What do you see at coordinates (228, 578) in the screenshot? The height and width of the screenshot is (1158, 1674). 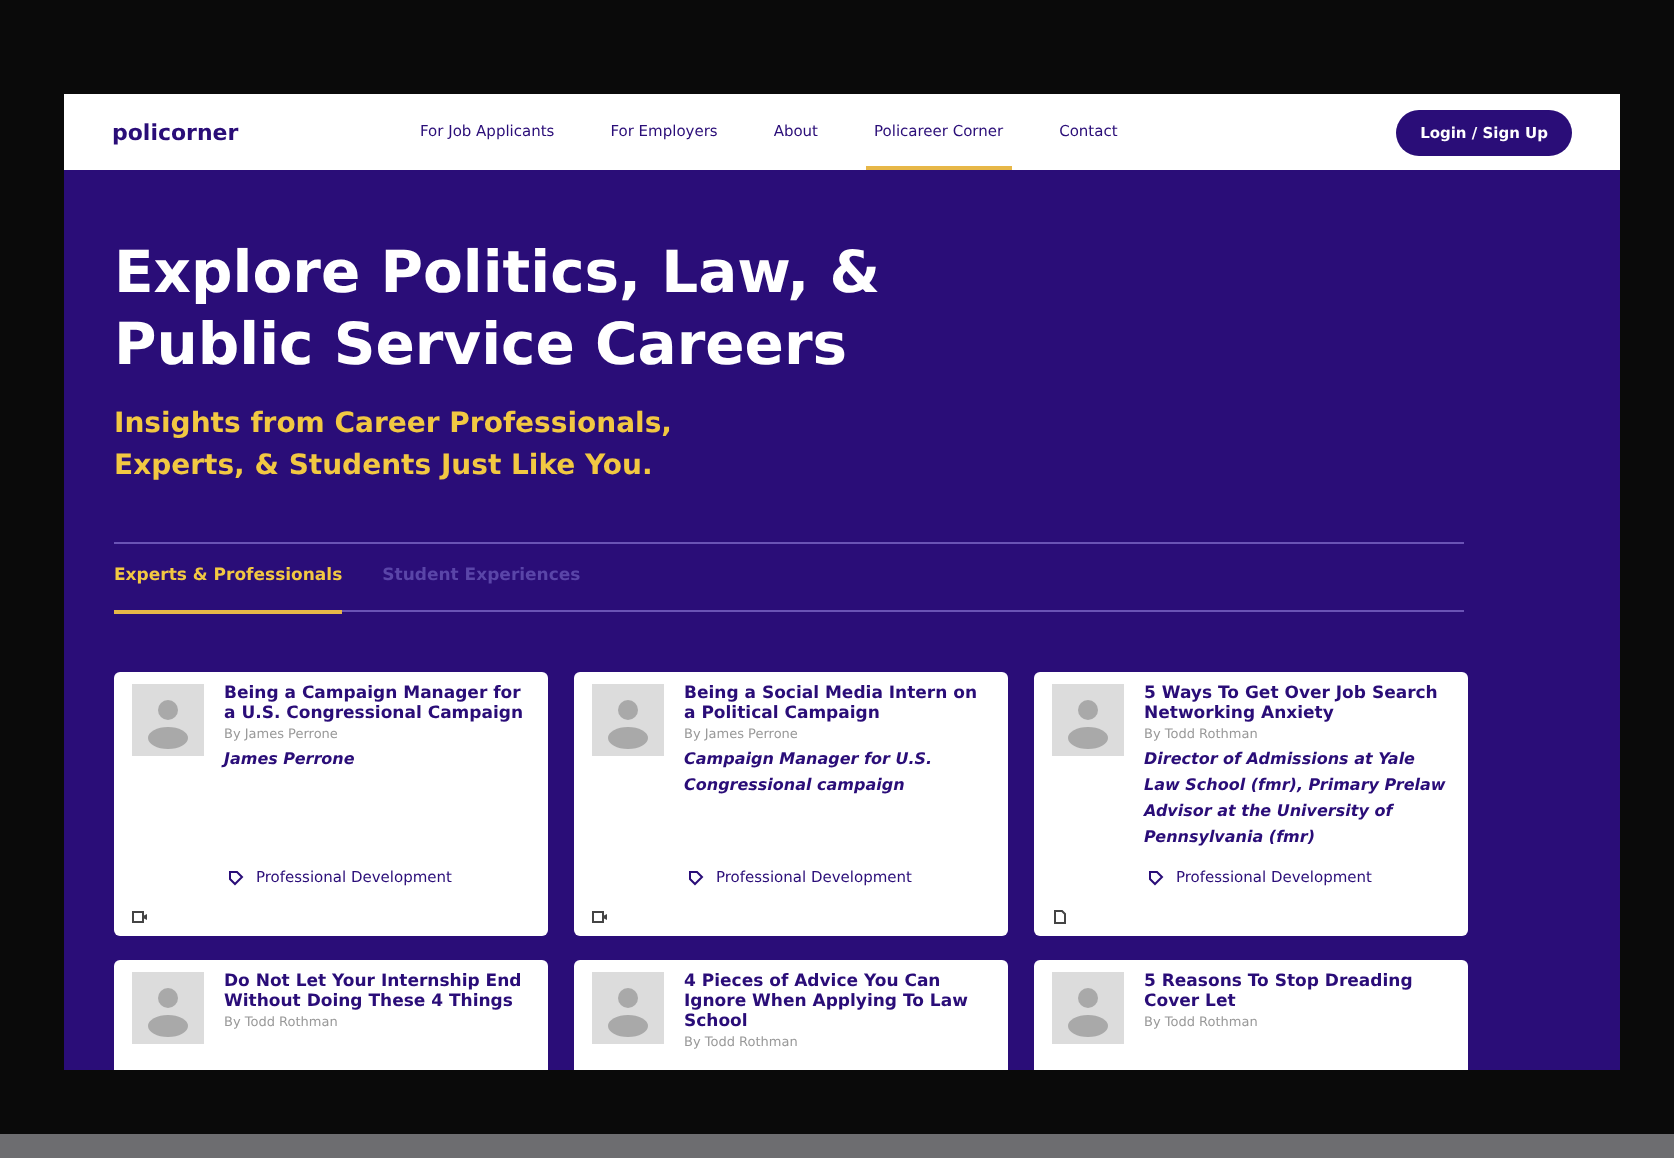 I see `tab: Experts & Professionals` at bounding box center [228, 578].